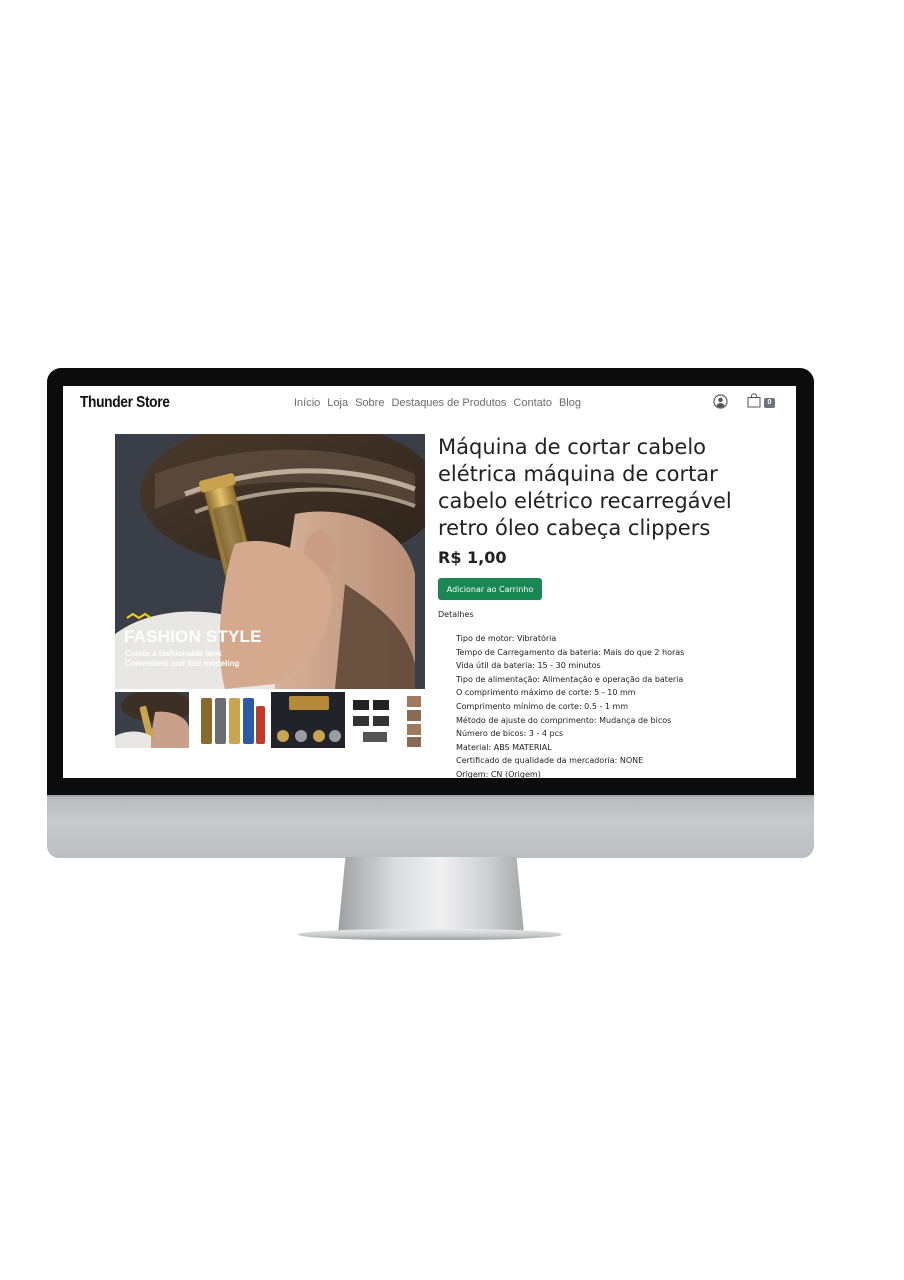 The image size is (904, 1280). I want to click on monitor-chin, so click(430, 826).